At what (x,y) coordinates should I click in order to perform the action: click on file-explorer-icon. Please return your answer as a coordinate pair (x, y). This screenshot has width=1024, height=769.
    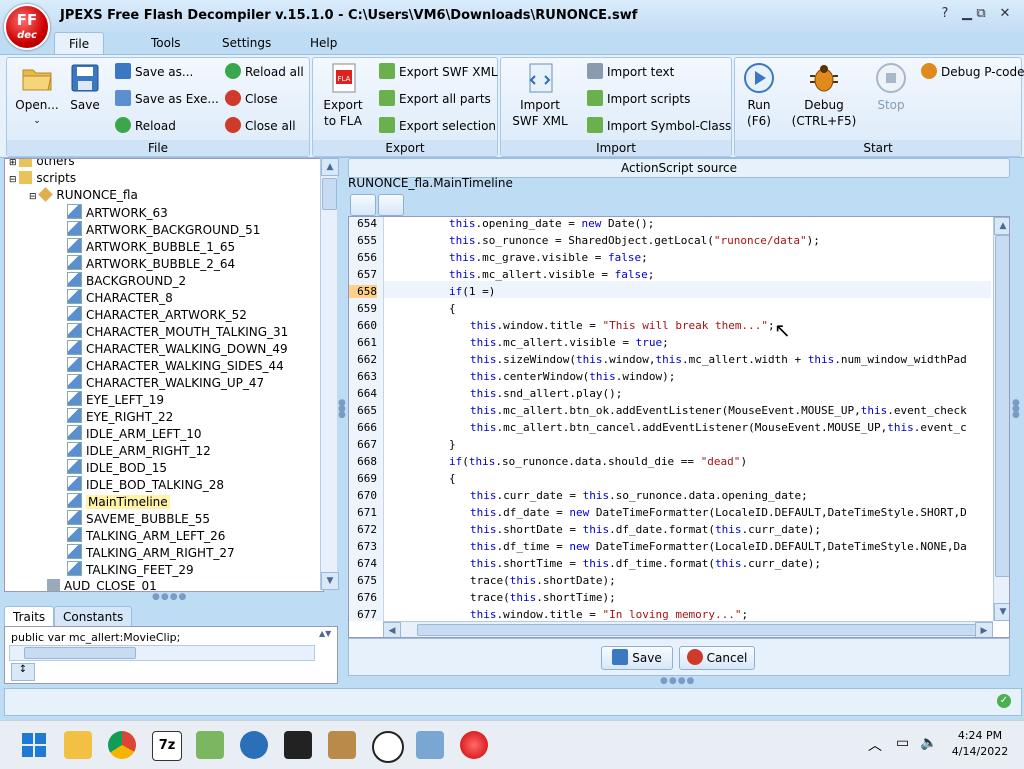
    Looking at the image, I should click on (78, 745).